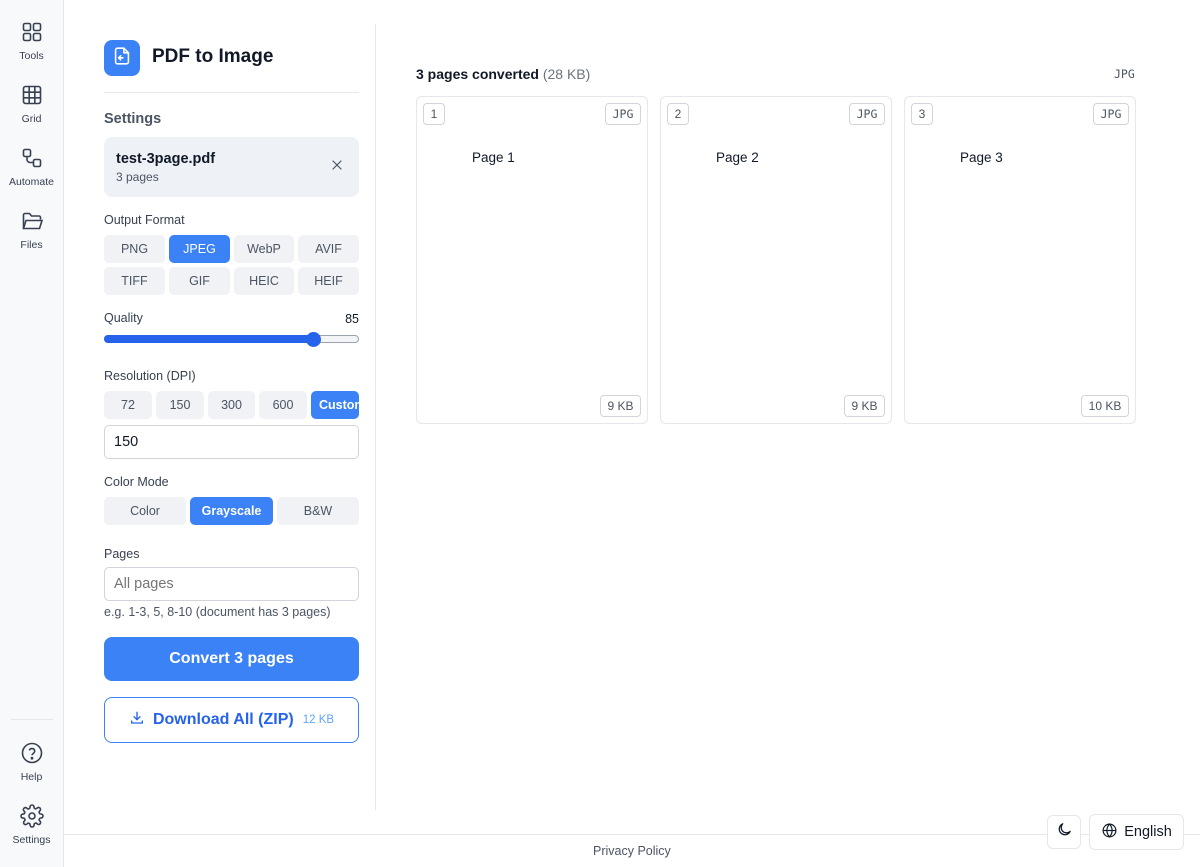 The height and width of the screenshot is (867, 1200). What do you see at coordinates (231, 405) in the screenshot?
I see `dpi-option-300: 300` at bounding box center [231, 405].